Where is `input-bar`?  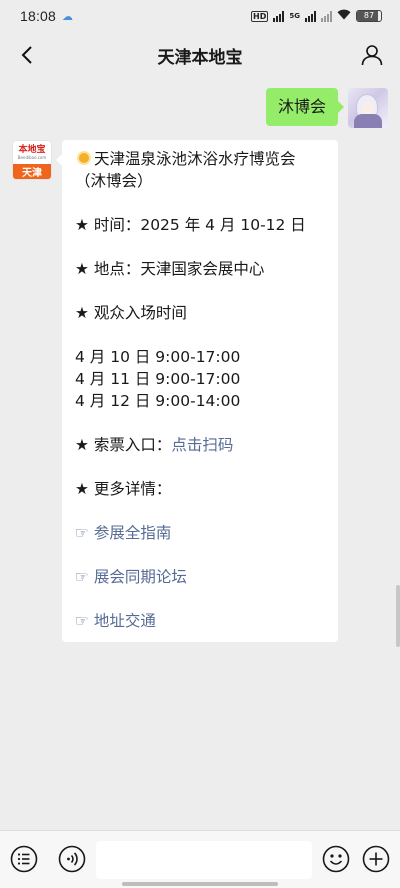 input-bar is located at coordinates (200, 859).